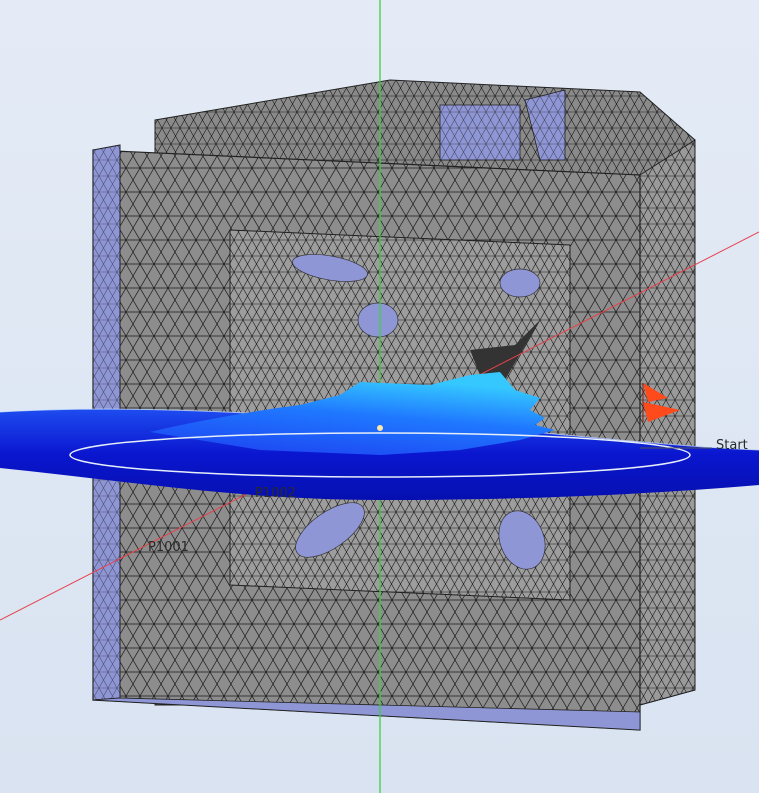  Describe the element at coordinates (732, 445) in the screenshot. I see `start-label: Start` at that location.